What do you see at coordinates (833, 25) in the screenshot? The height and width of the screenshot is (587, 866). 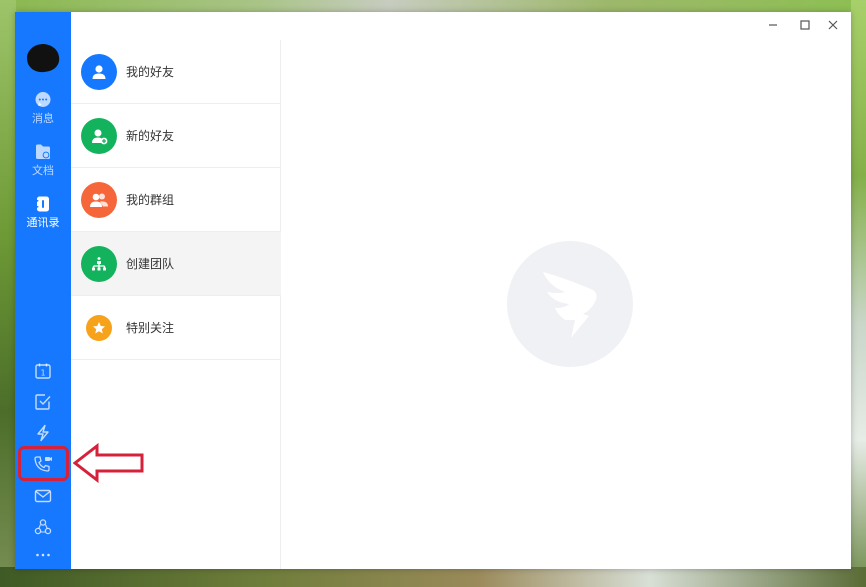 I see `close-icon` at bounding box center [833, 25].